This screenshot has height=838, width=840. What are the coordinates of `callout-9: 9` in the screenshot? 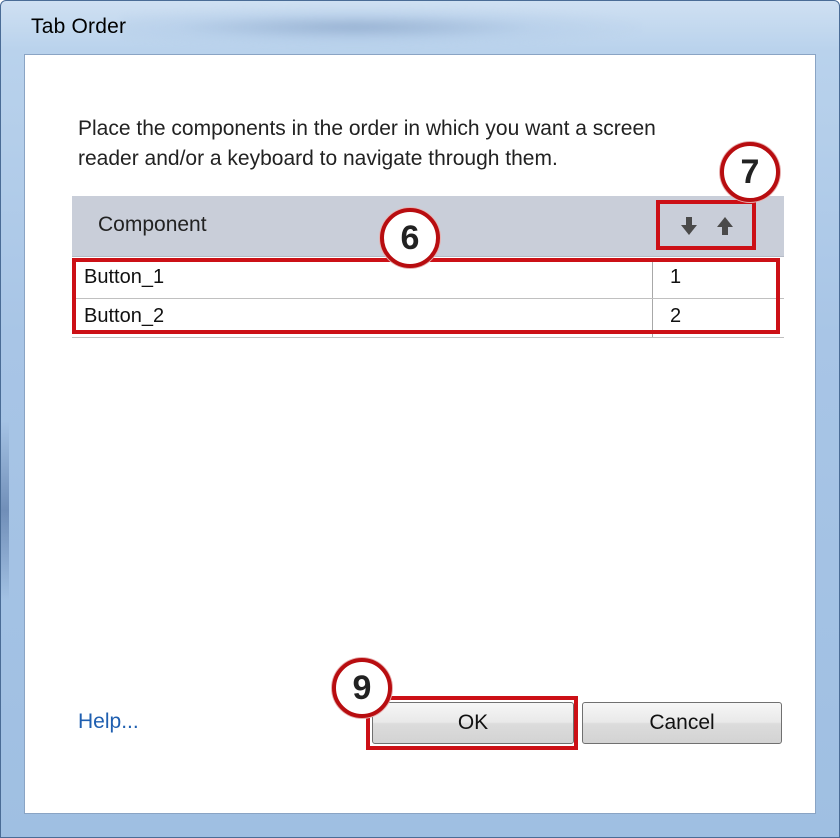 It's located at (362, 688).